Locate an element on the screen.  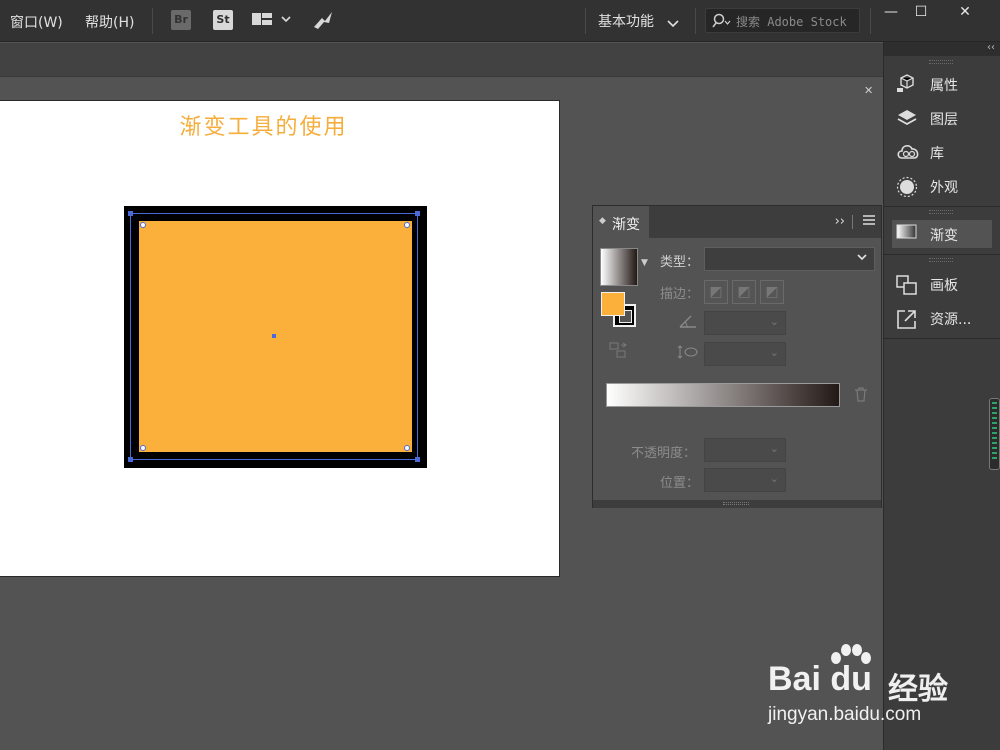
search-stock-input: 搜索 Adobe Stock is located at coordinates (782, 20).